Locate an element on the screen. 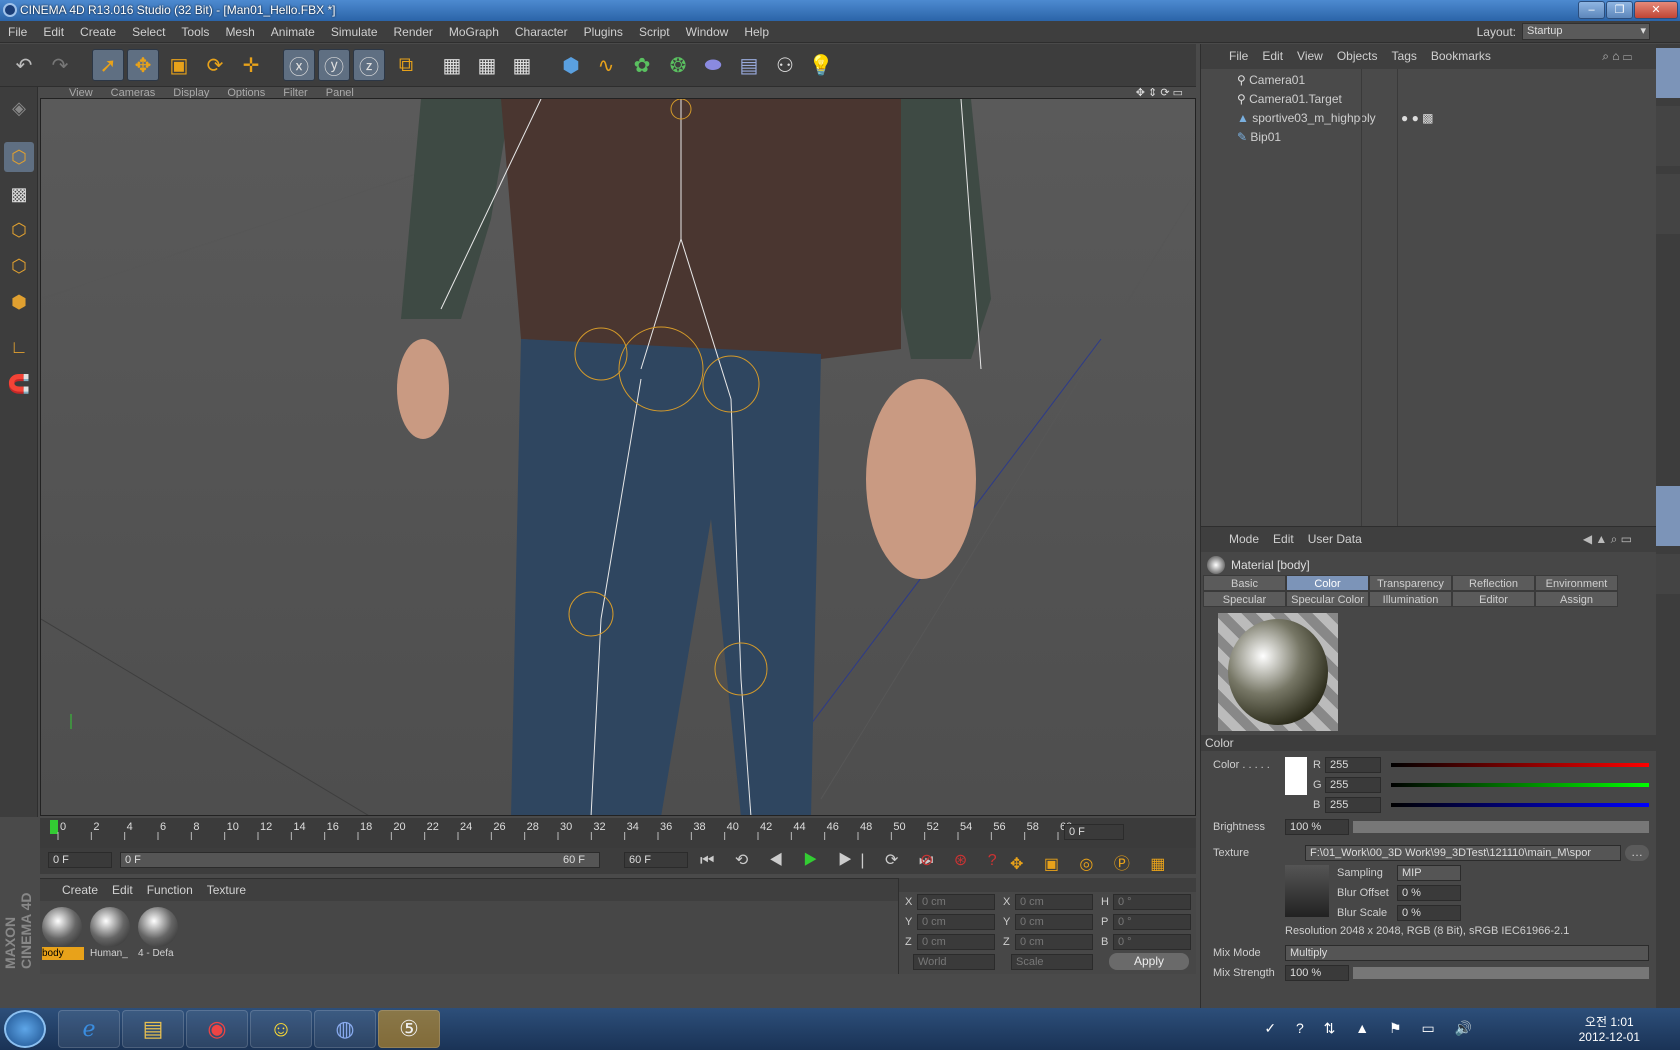  mix-mode-select: Multiply is located at coordinates (1467, 953).